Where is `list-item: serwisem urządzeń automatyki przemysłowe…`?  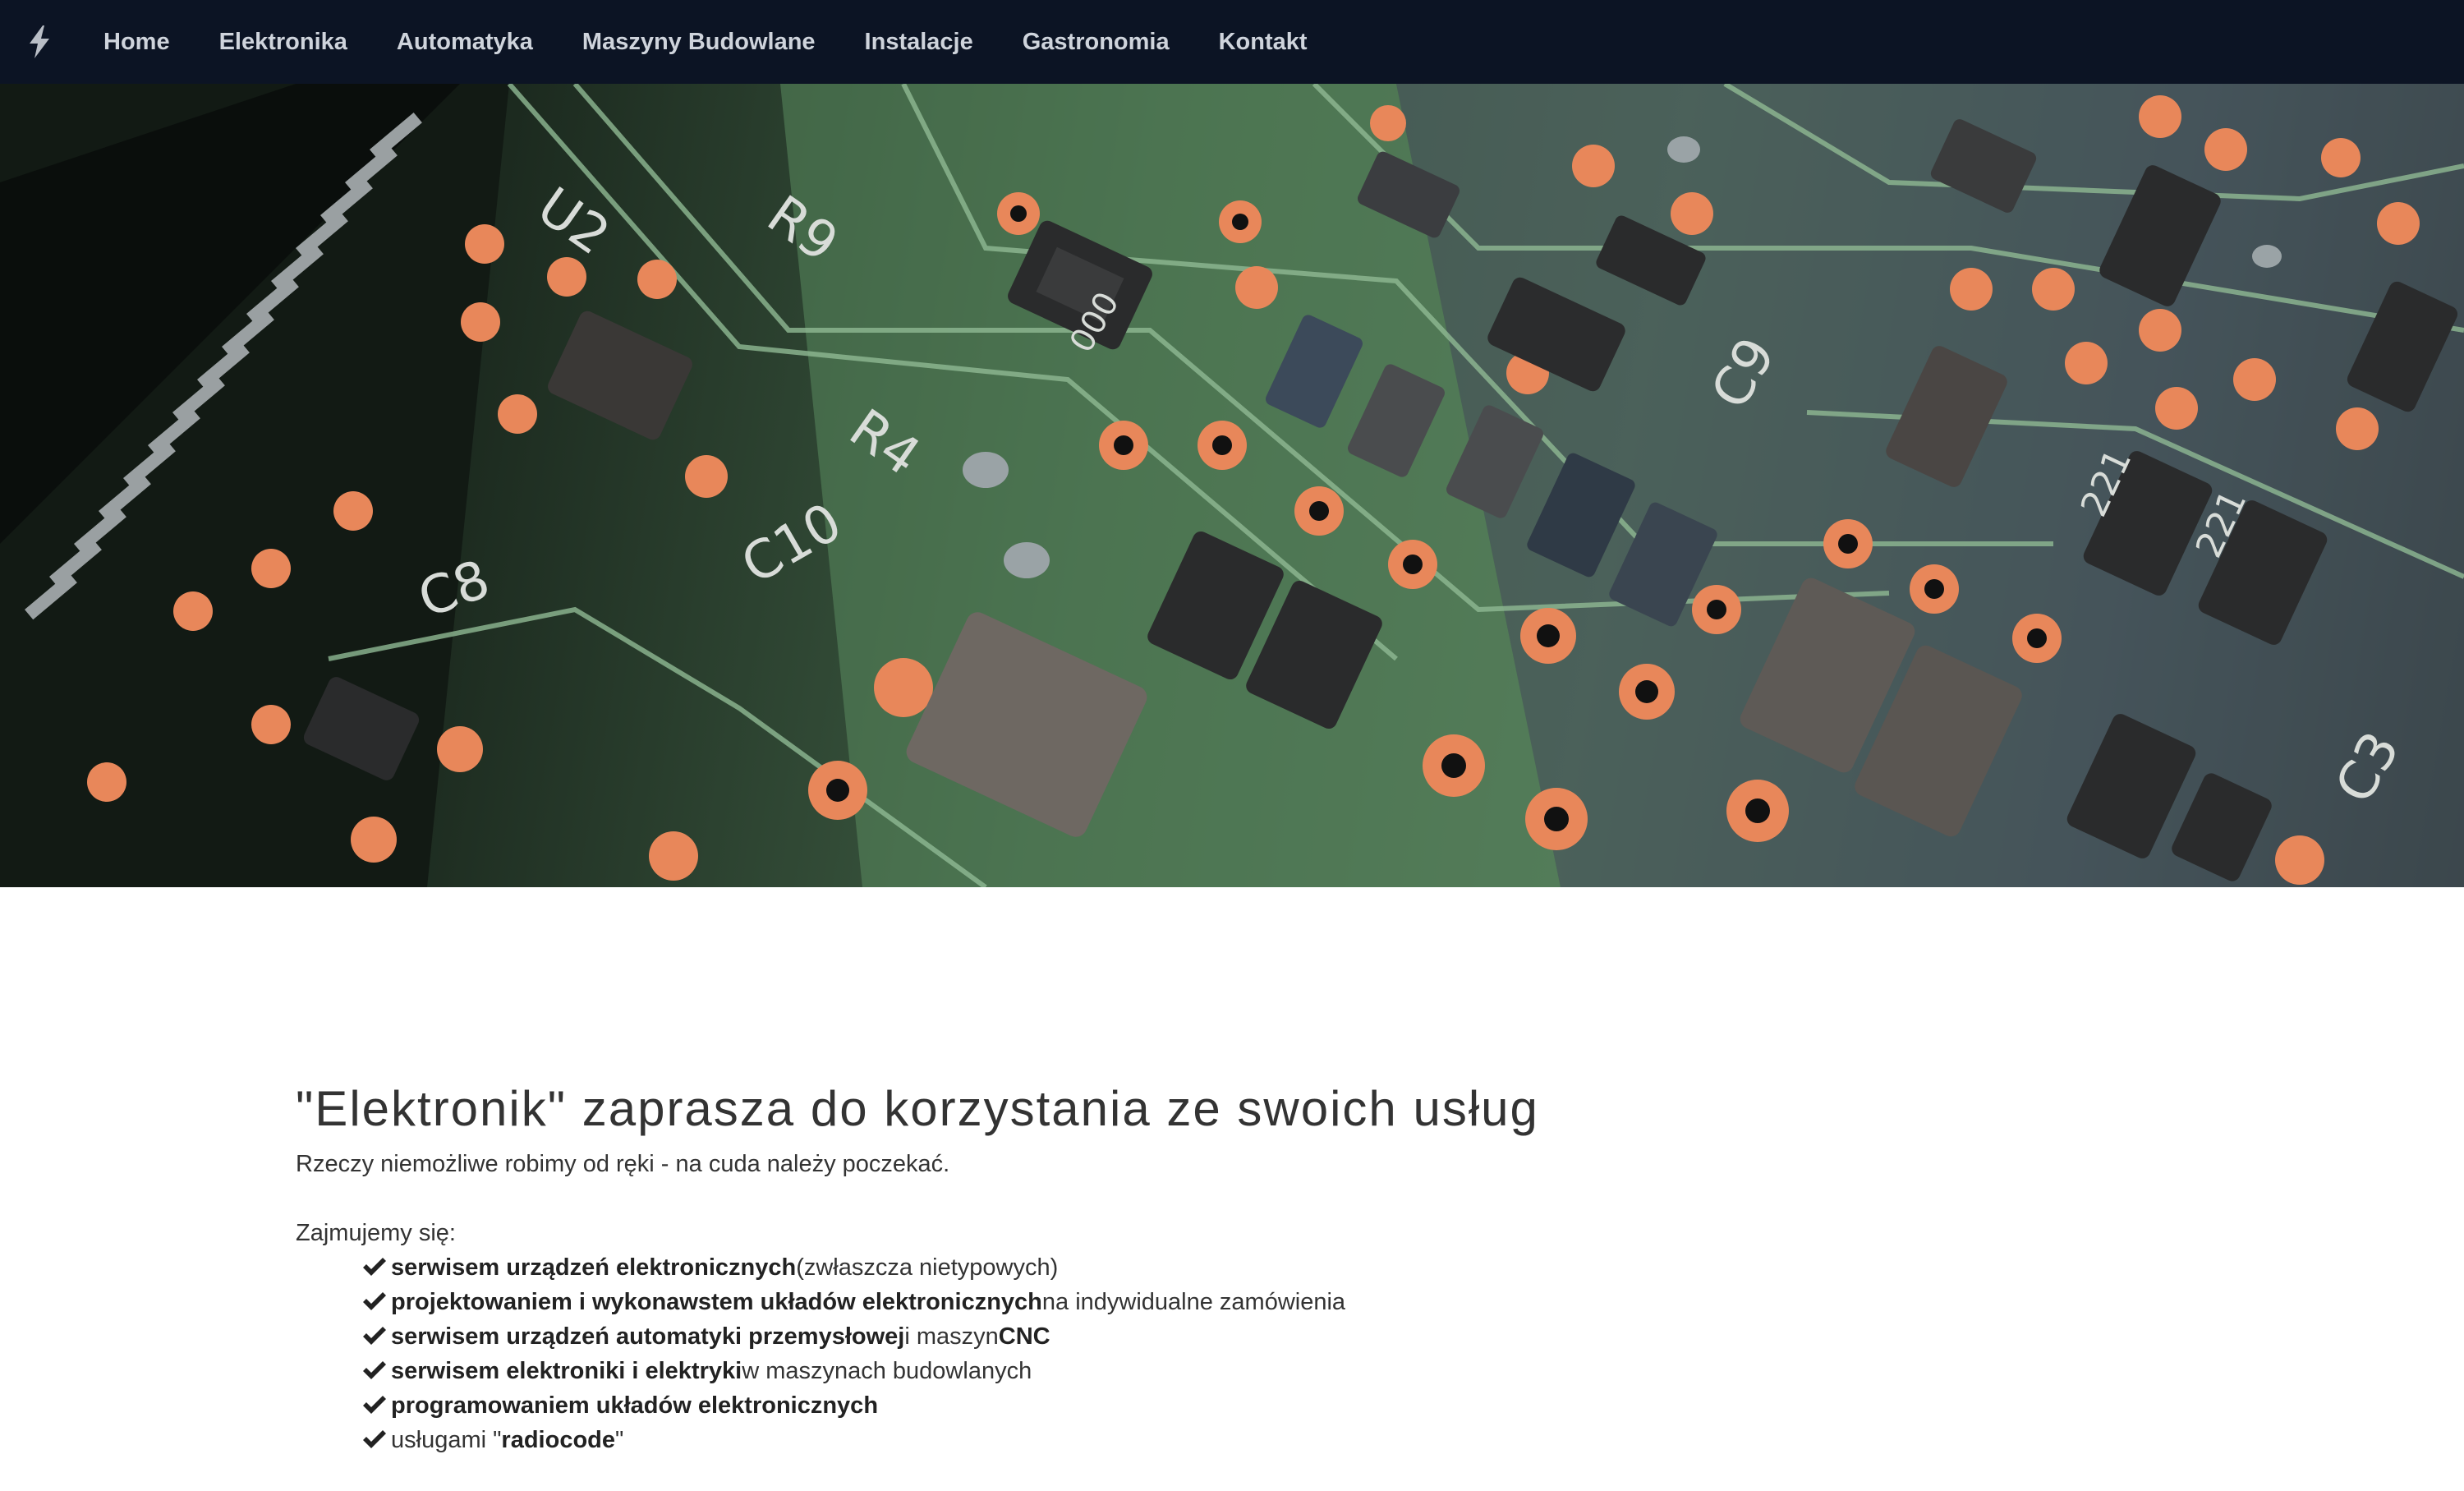 list-item: serwisem urządzeń automatyki przemysłowe… is located at coordinates (1264, 1336).